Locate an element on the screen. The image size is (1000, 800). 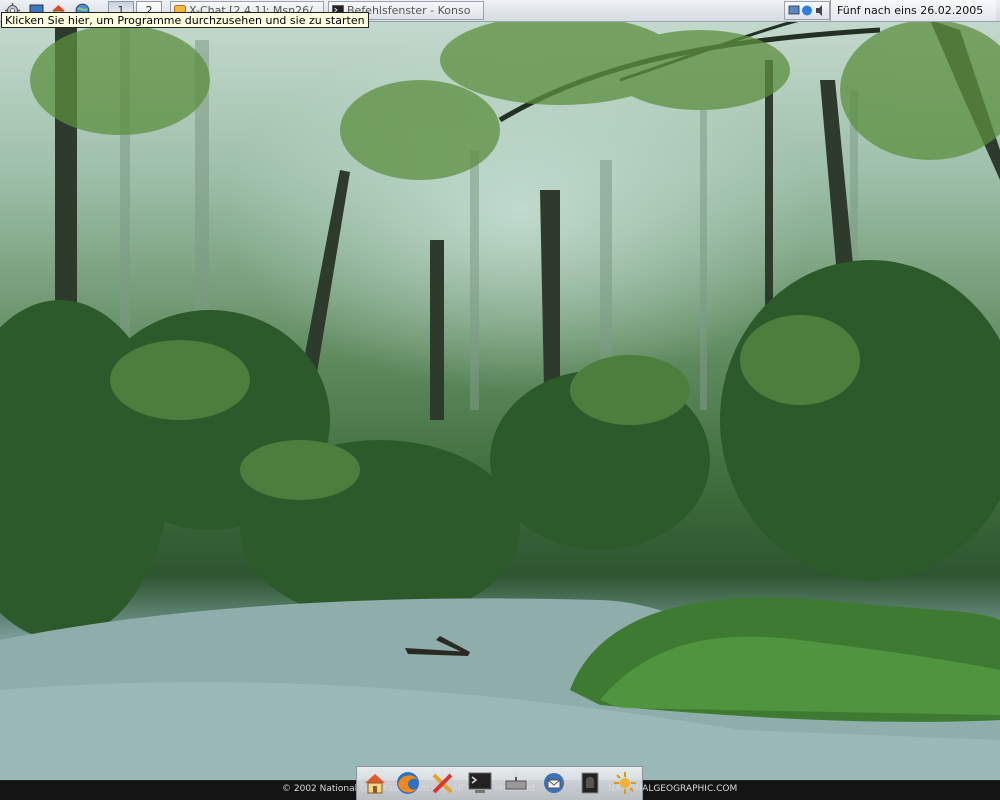
system-tray is located at coordinates (807, 10).